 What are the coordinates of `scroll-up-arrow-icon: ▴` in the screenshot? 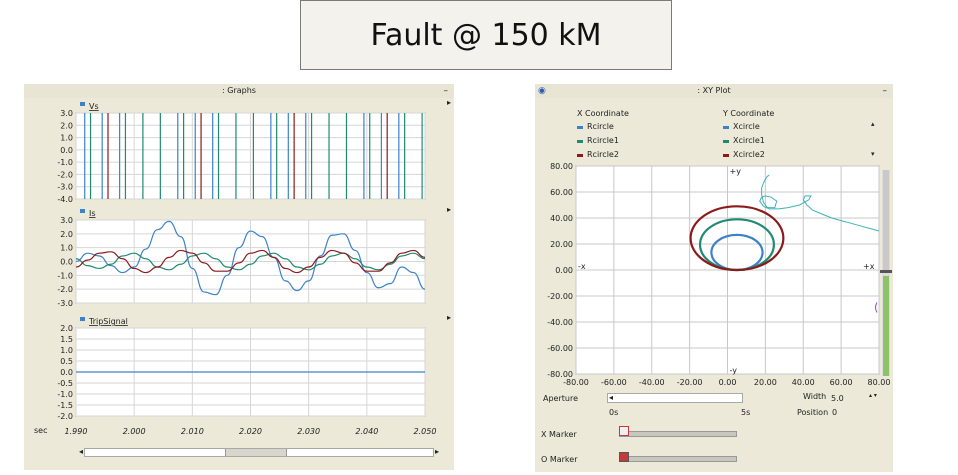 It's located at (873, 124).